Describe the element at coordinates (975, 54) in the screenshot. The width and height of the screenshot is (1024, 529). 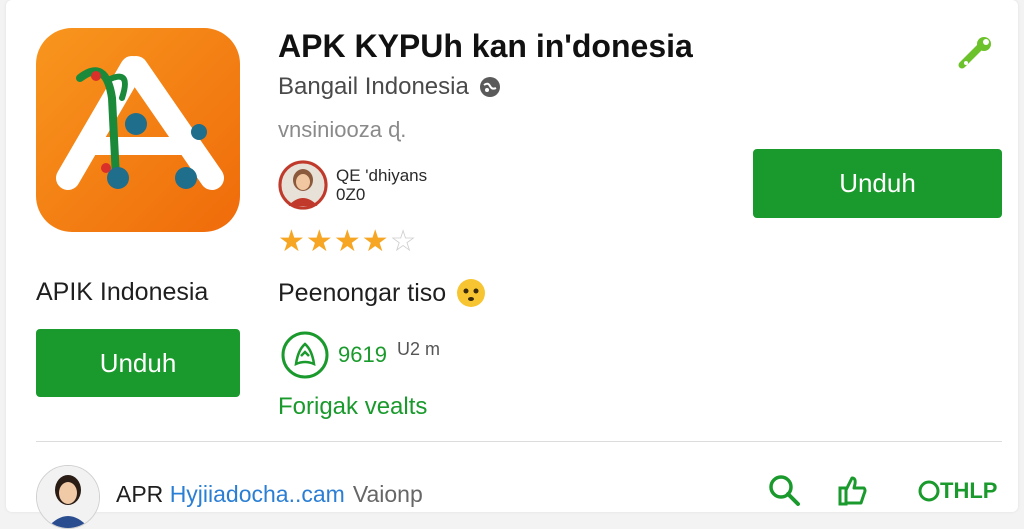
I see `wrench-icon` at that location.